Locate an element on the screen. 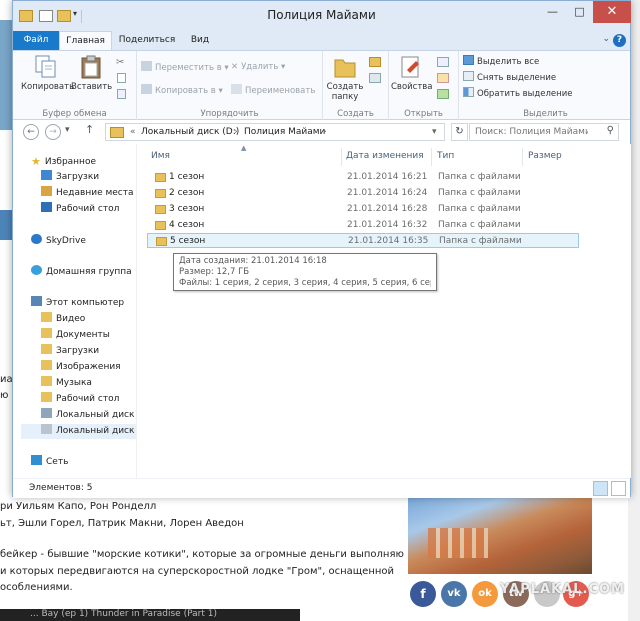 This screenshot has width=640, height=621. recent-places-icon is located at coordinates (46, 191).